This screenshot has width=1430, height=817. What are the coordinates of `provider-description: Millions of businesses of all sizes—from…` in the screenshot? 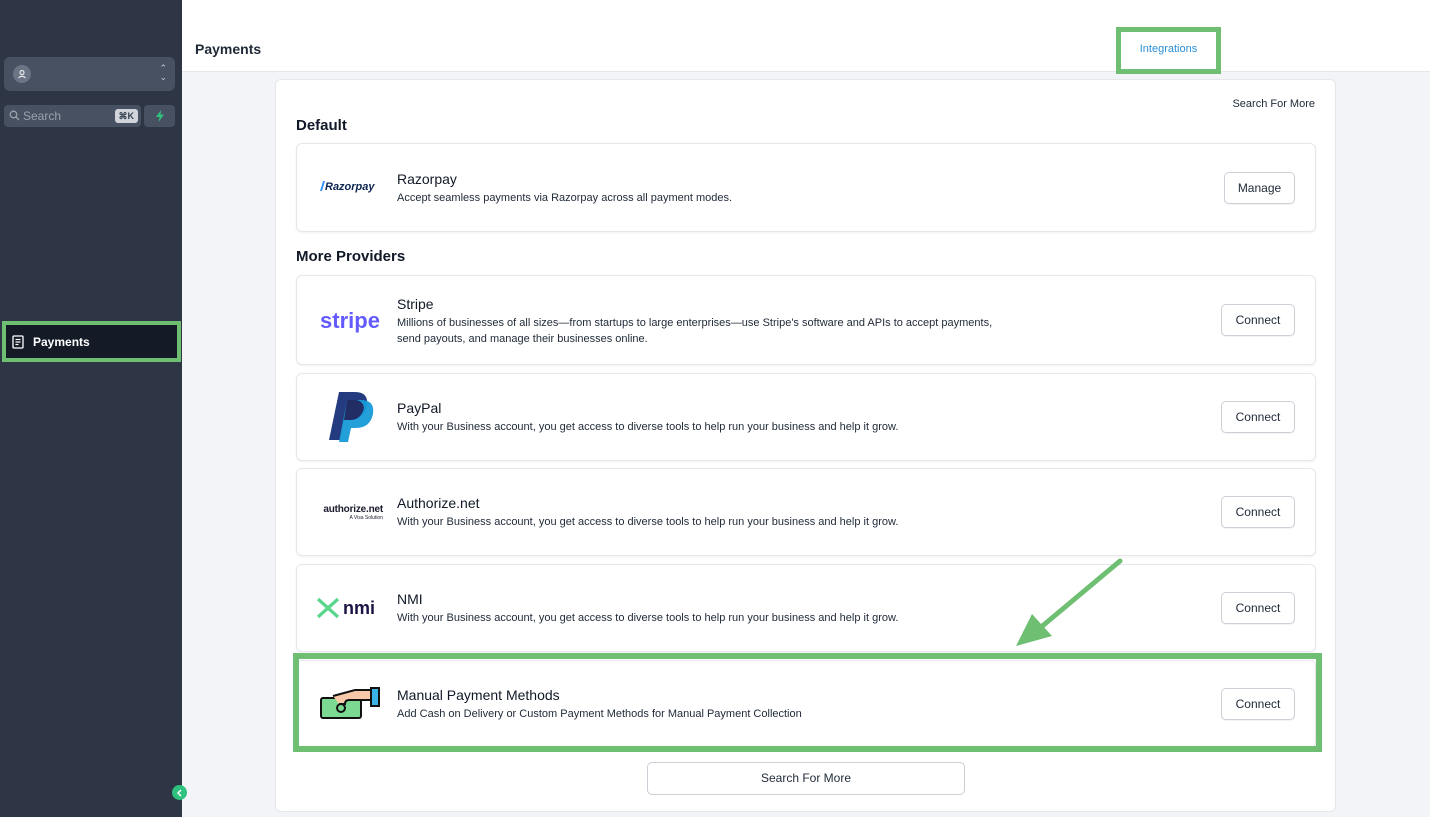 It's located at (695, 331).